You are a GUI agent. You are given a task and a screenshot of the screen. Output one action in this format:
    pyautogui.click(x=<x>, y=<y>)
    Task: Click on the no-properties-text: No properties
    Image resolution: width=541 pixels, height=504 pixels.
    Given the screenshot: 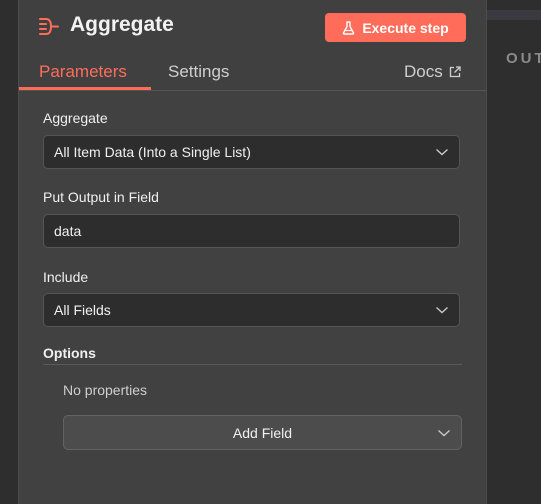 What is the action you would take?
    pyautogui.click(x=105, y=390)
    